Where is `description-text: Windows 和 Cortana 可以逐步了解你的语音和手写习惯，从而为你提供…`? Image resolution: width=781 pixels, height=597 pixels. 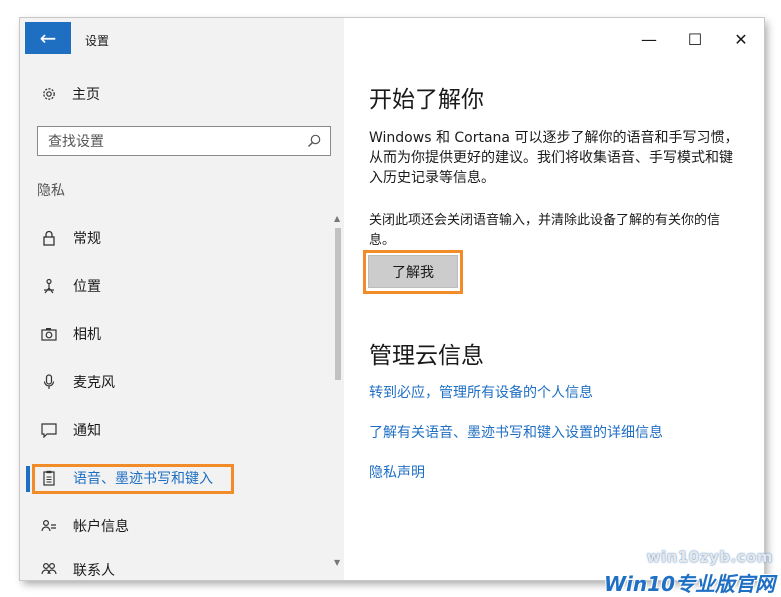
description-text: Windows 和 Cortana 可以逐步了解你的语音和手写习惯，从而为你提供… is located at coordinates (554, 158).